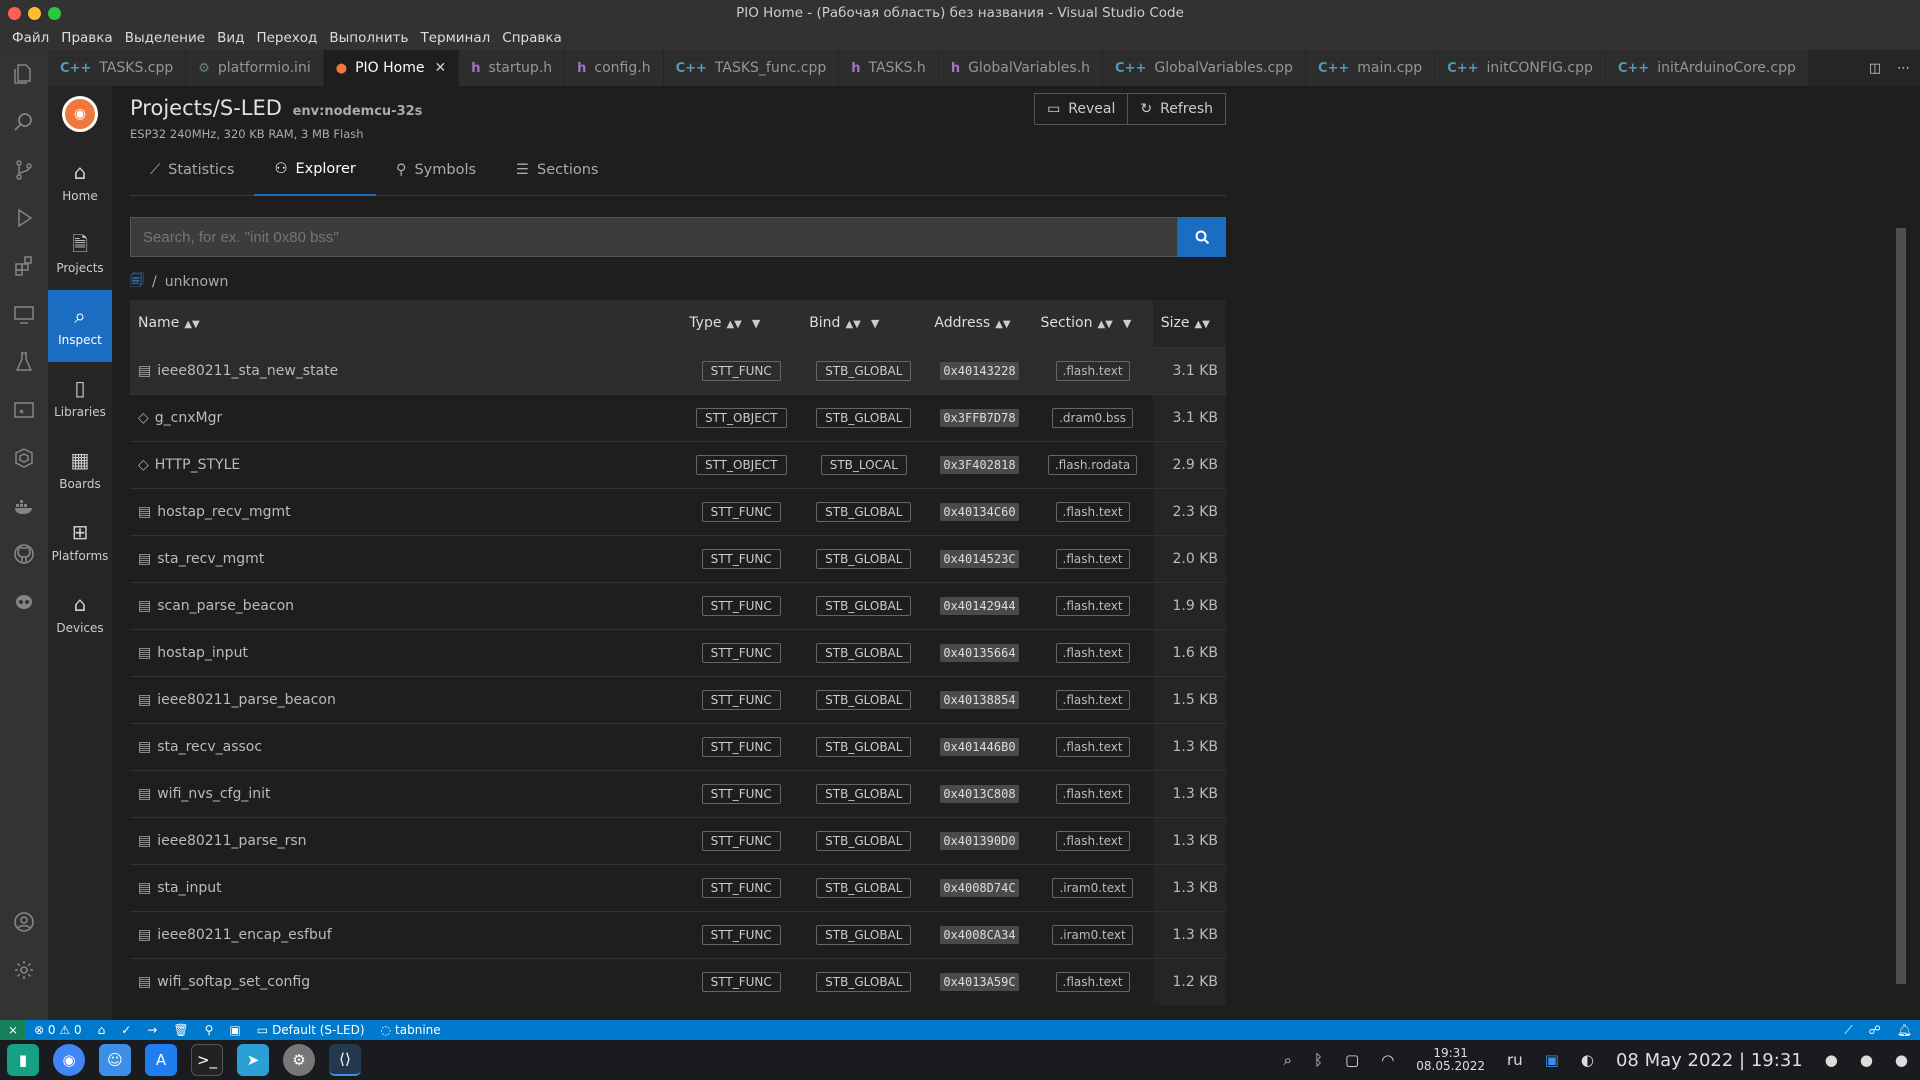 The image size is (1920, 1080). I want to click on live-share-icon: ⟋, so click(1848, 1030).